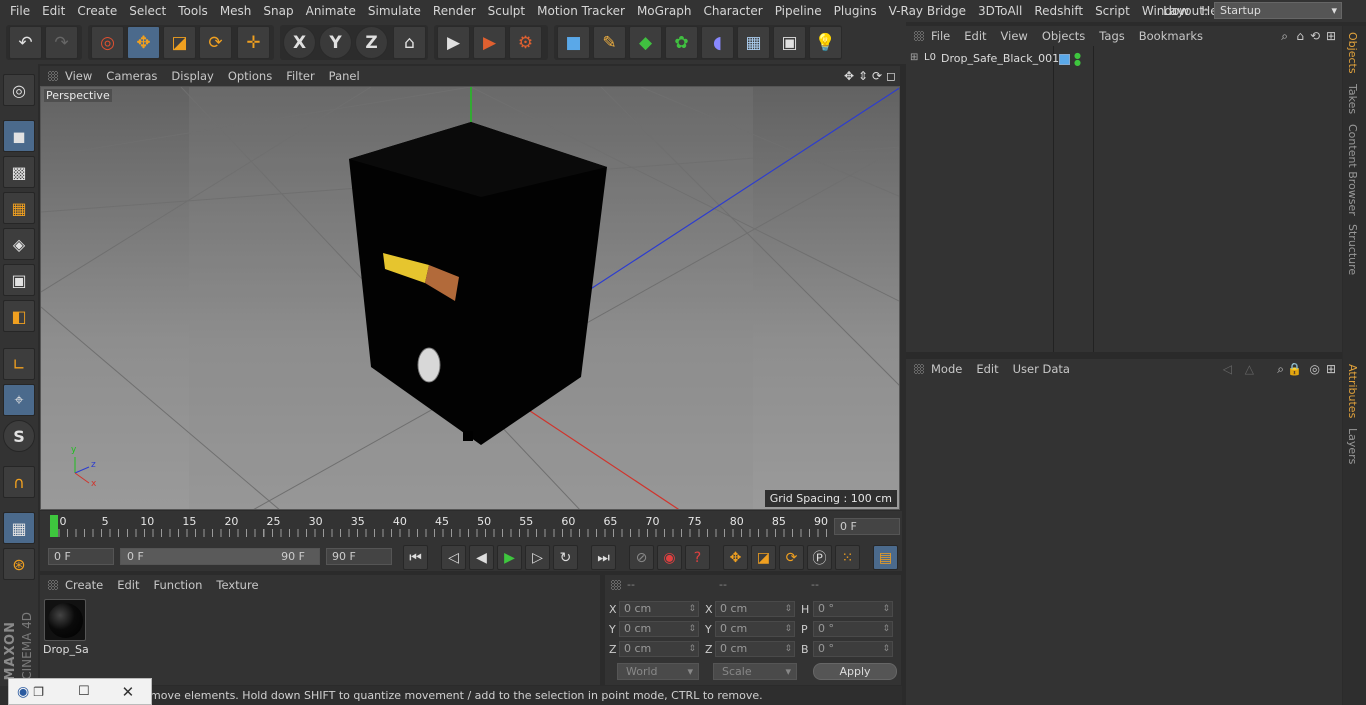 Image resolution: width=1366 pixels, height=705 pixels. I want to click on go-to-start-button: ⏮, so click(415, 557).